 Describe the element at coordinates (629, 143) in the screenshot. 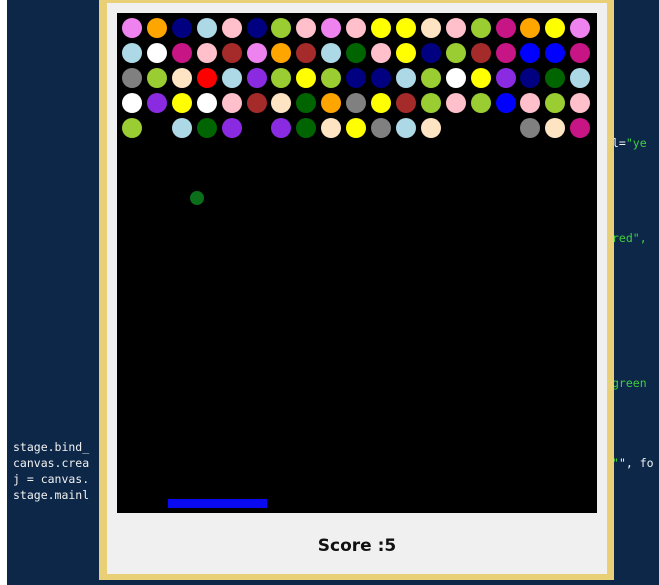

I see `code-fragment: l="ye` at that location.